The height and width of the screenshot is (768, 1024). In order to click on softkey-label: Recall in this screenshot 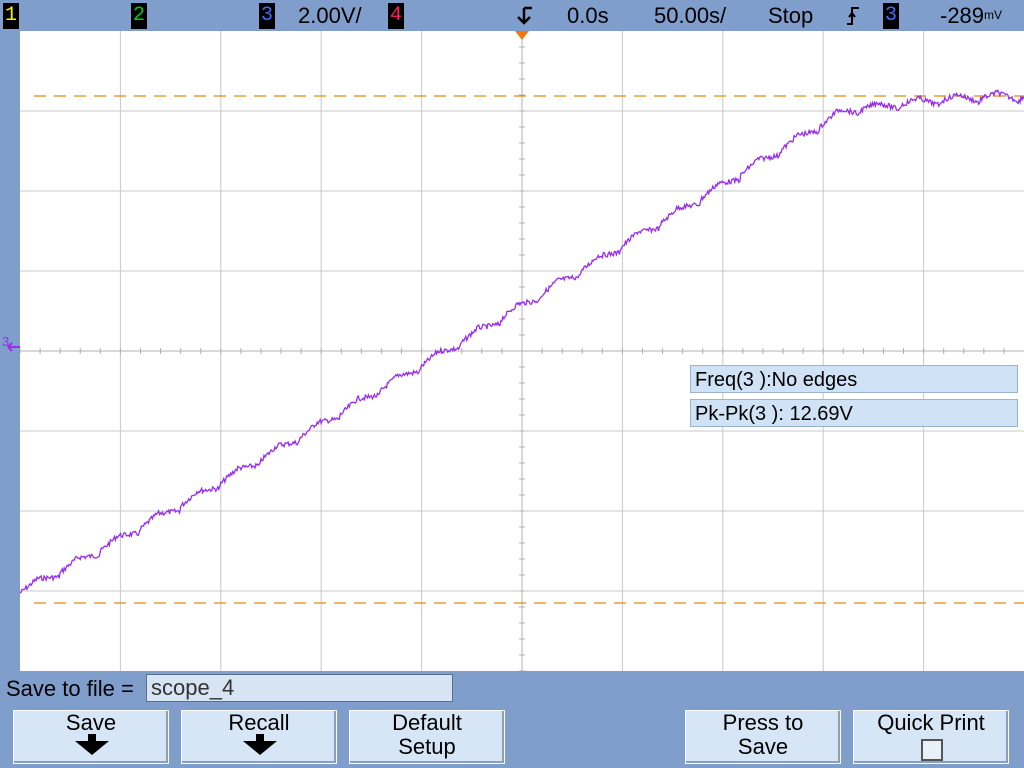, I will do `click(259, 722)`.